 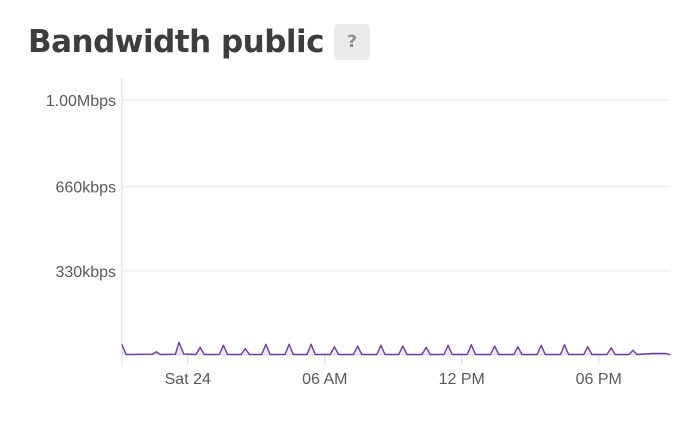 What do you see at coordinates (81, 101) in the screenshot?
I see `y-tick-label: 1.00Mbps` at bounding box center [81, 101].